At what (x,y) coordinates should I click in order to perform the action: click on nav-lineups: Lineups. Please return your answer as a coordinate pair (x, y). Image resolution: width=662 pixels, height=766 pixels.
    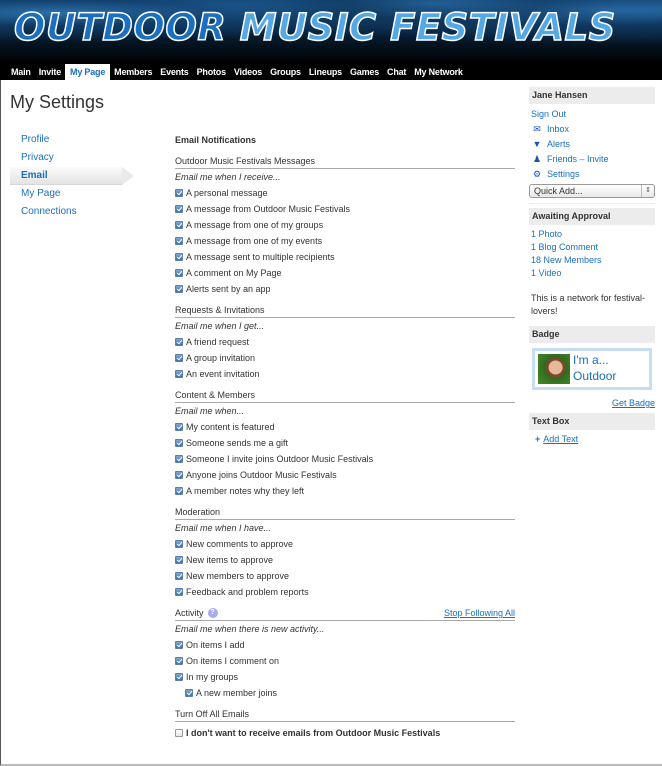
    Looking at the image, I should click on (325, 72).